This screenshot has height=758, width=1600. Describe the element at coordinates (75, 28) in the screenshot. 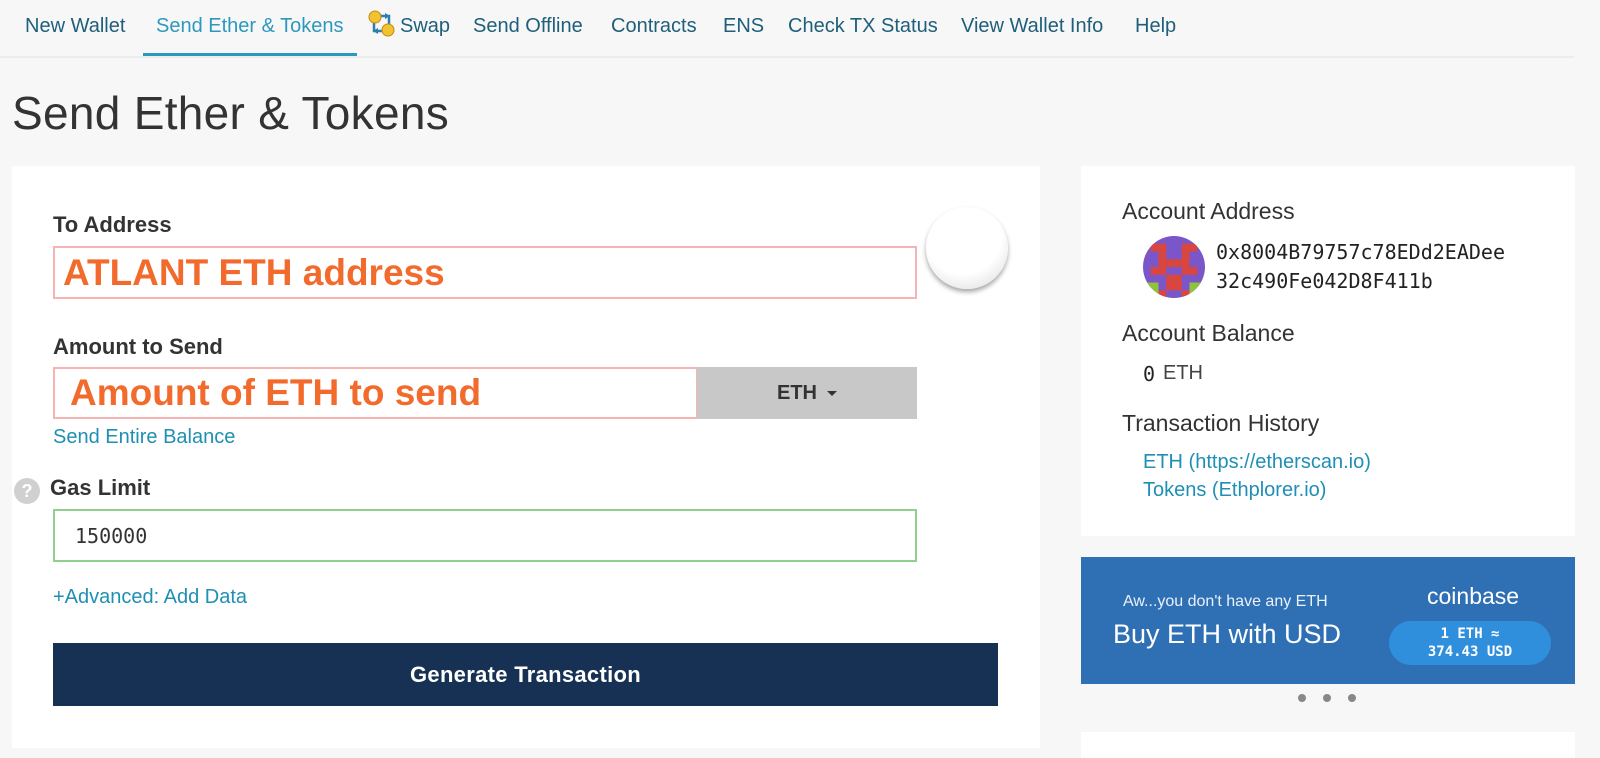

I see `nav-new-wallet: New Wallet` at that location.